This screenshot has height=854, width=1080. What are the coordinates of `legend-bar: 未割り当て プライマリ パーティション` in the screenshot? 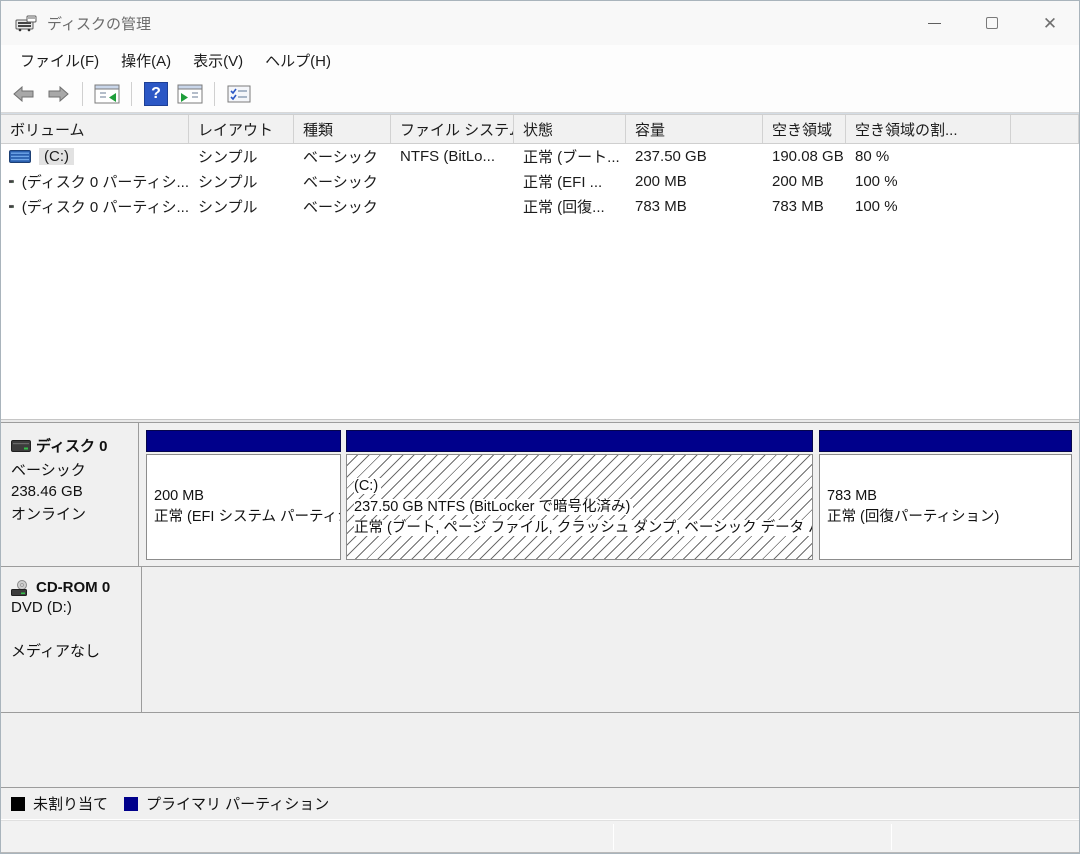 It's located at (540, 803).